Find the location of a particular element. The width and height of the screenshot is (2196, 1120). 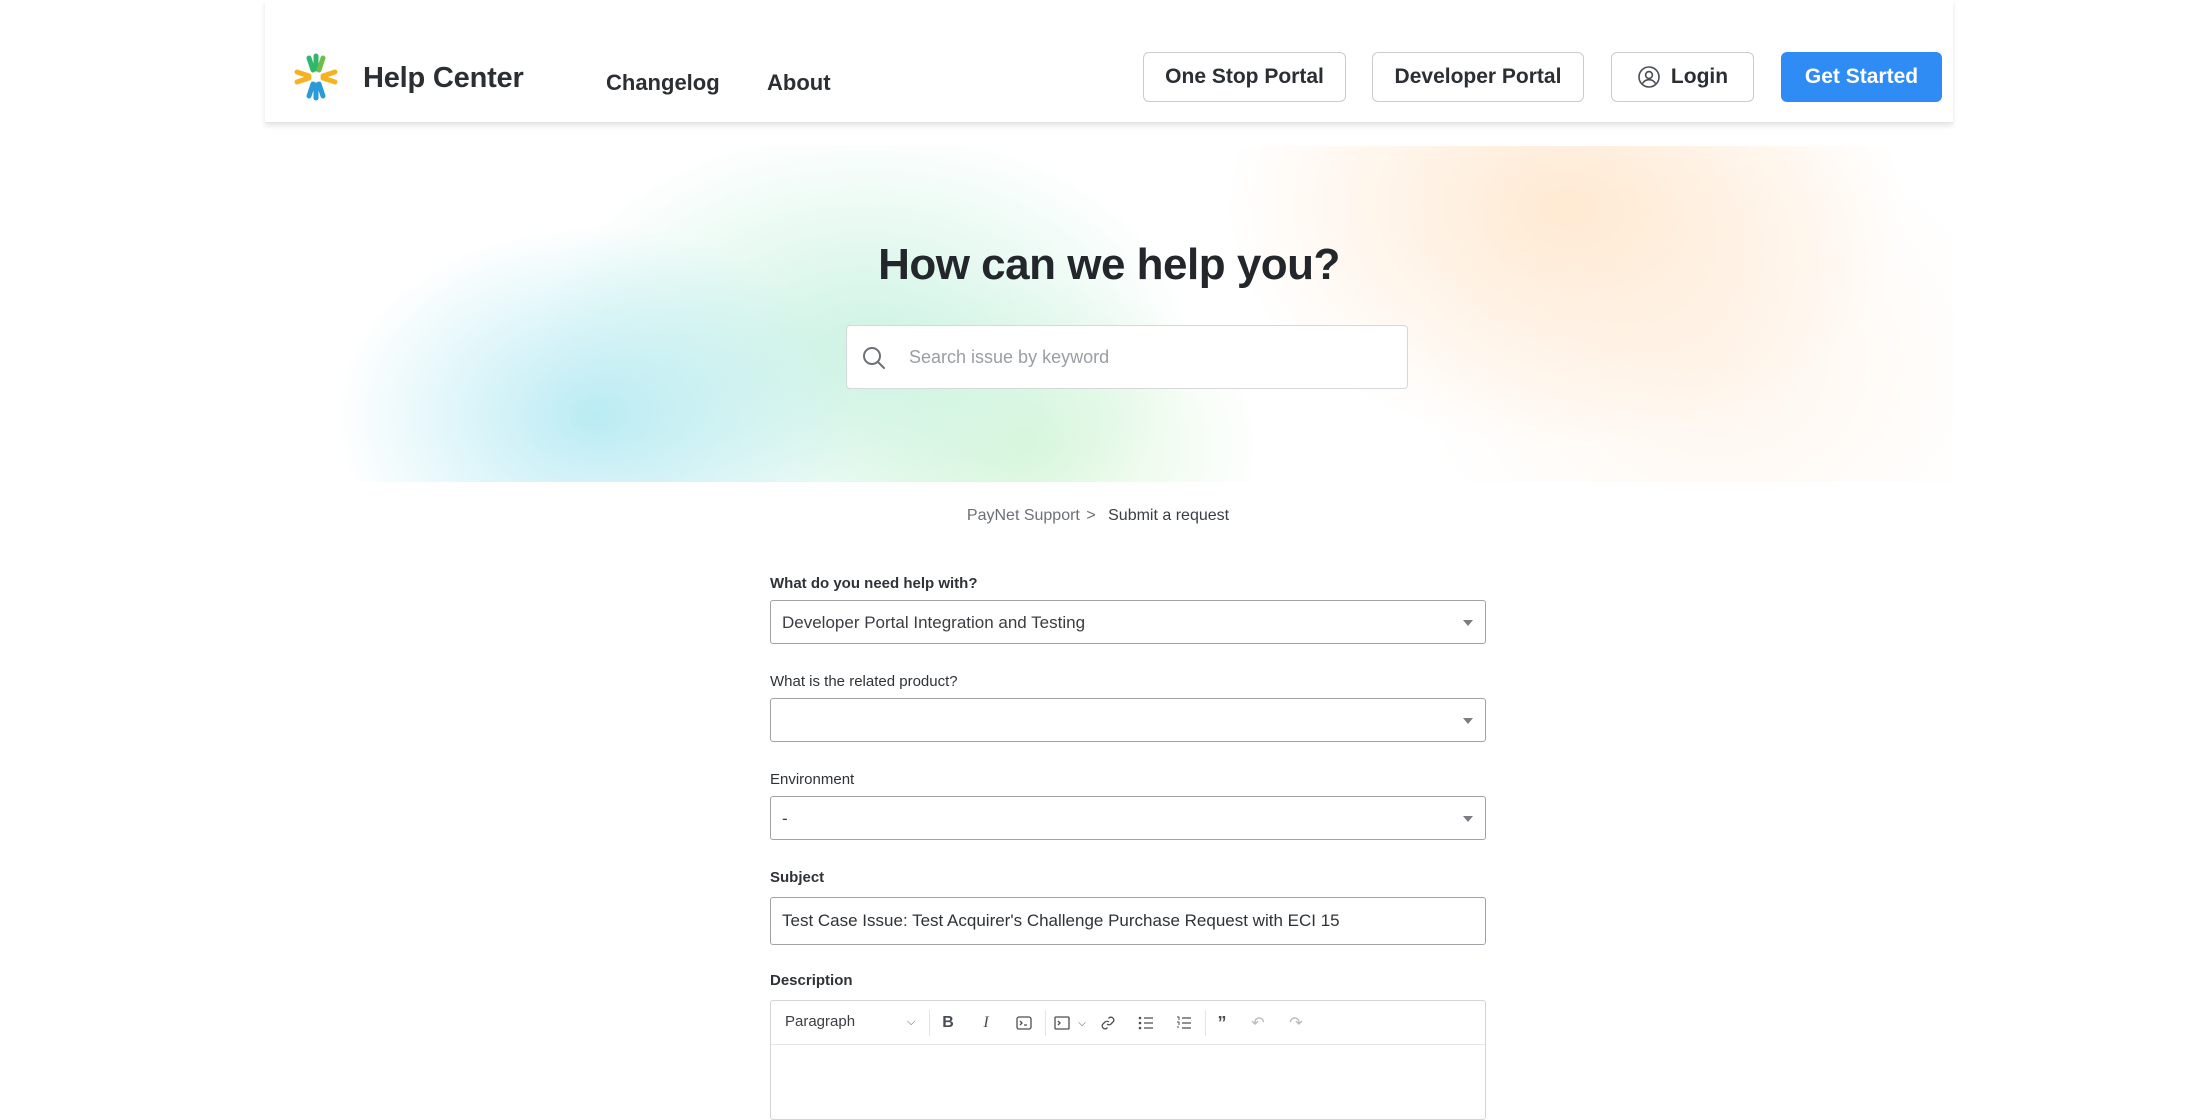

search-icon is located at coordinates (874, 358).